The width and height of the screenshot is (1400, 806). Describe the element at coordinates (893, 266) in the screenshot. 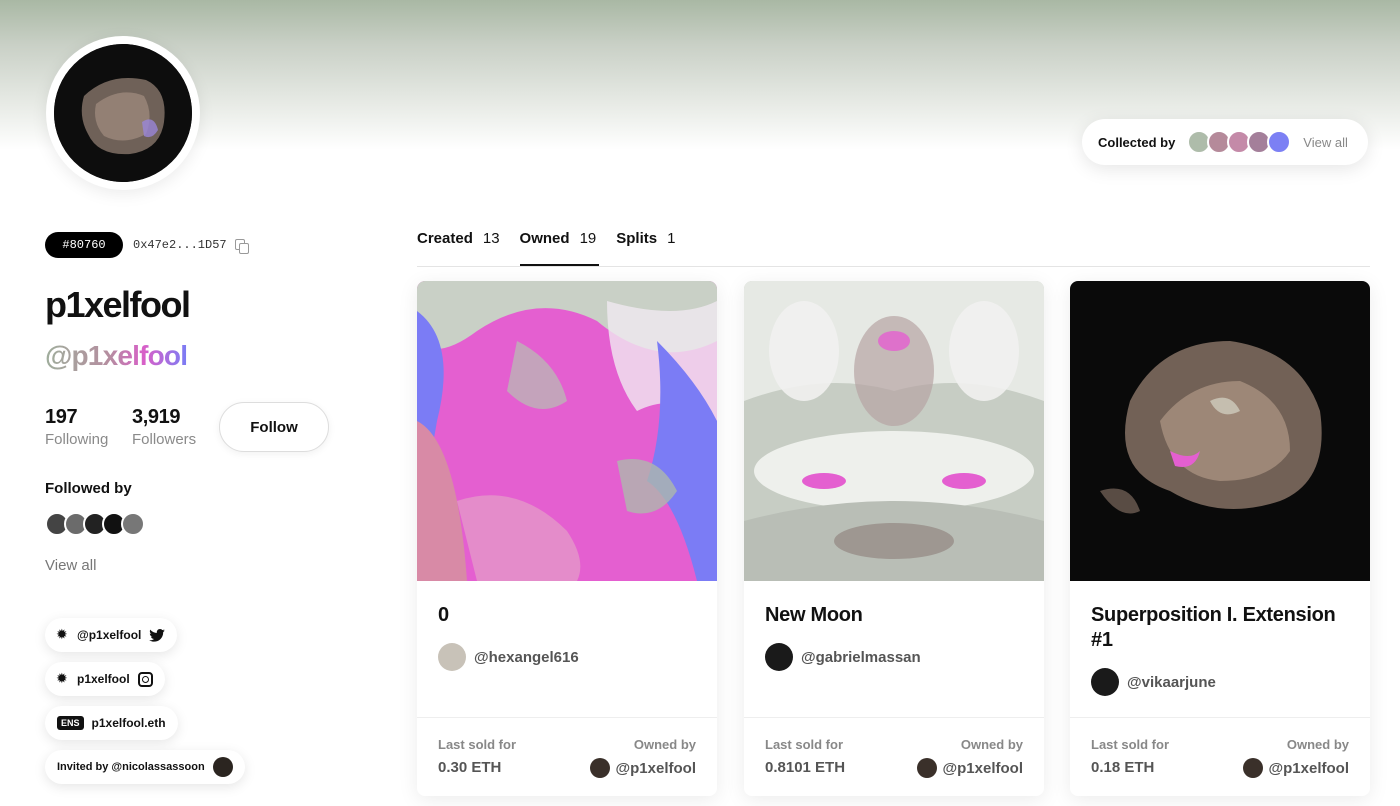

I see `tabs-divider` at that location.